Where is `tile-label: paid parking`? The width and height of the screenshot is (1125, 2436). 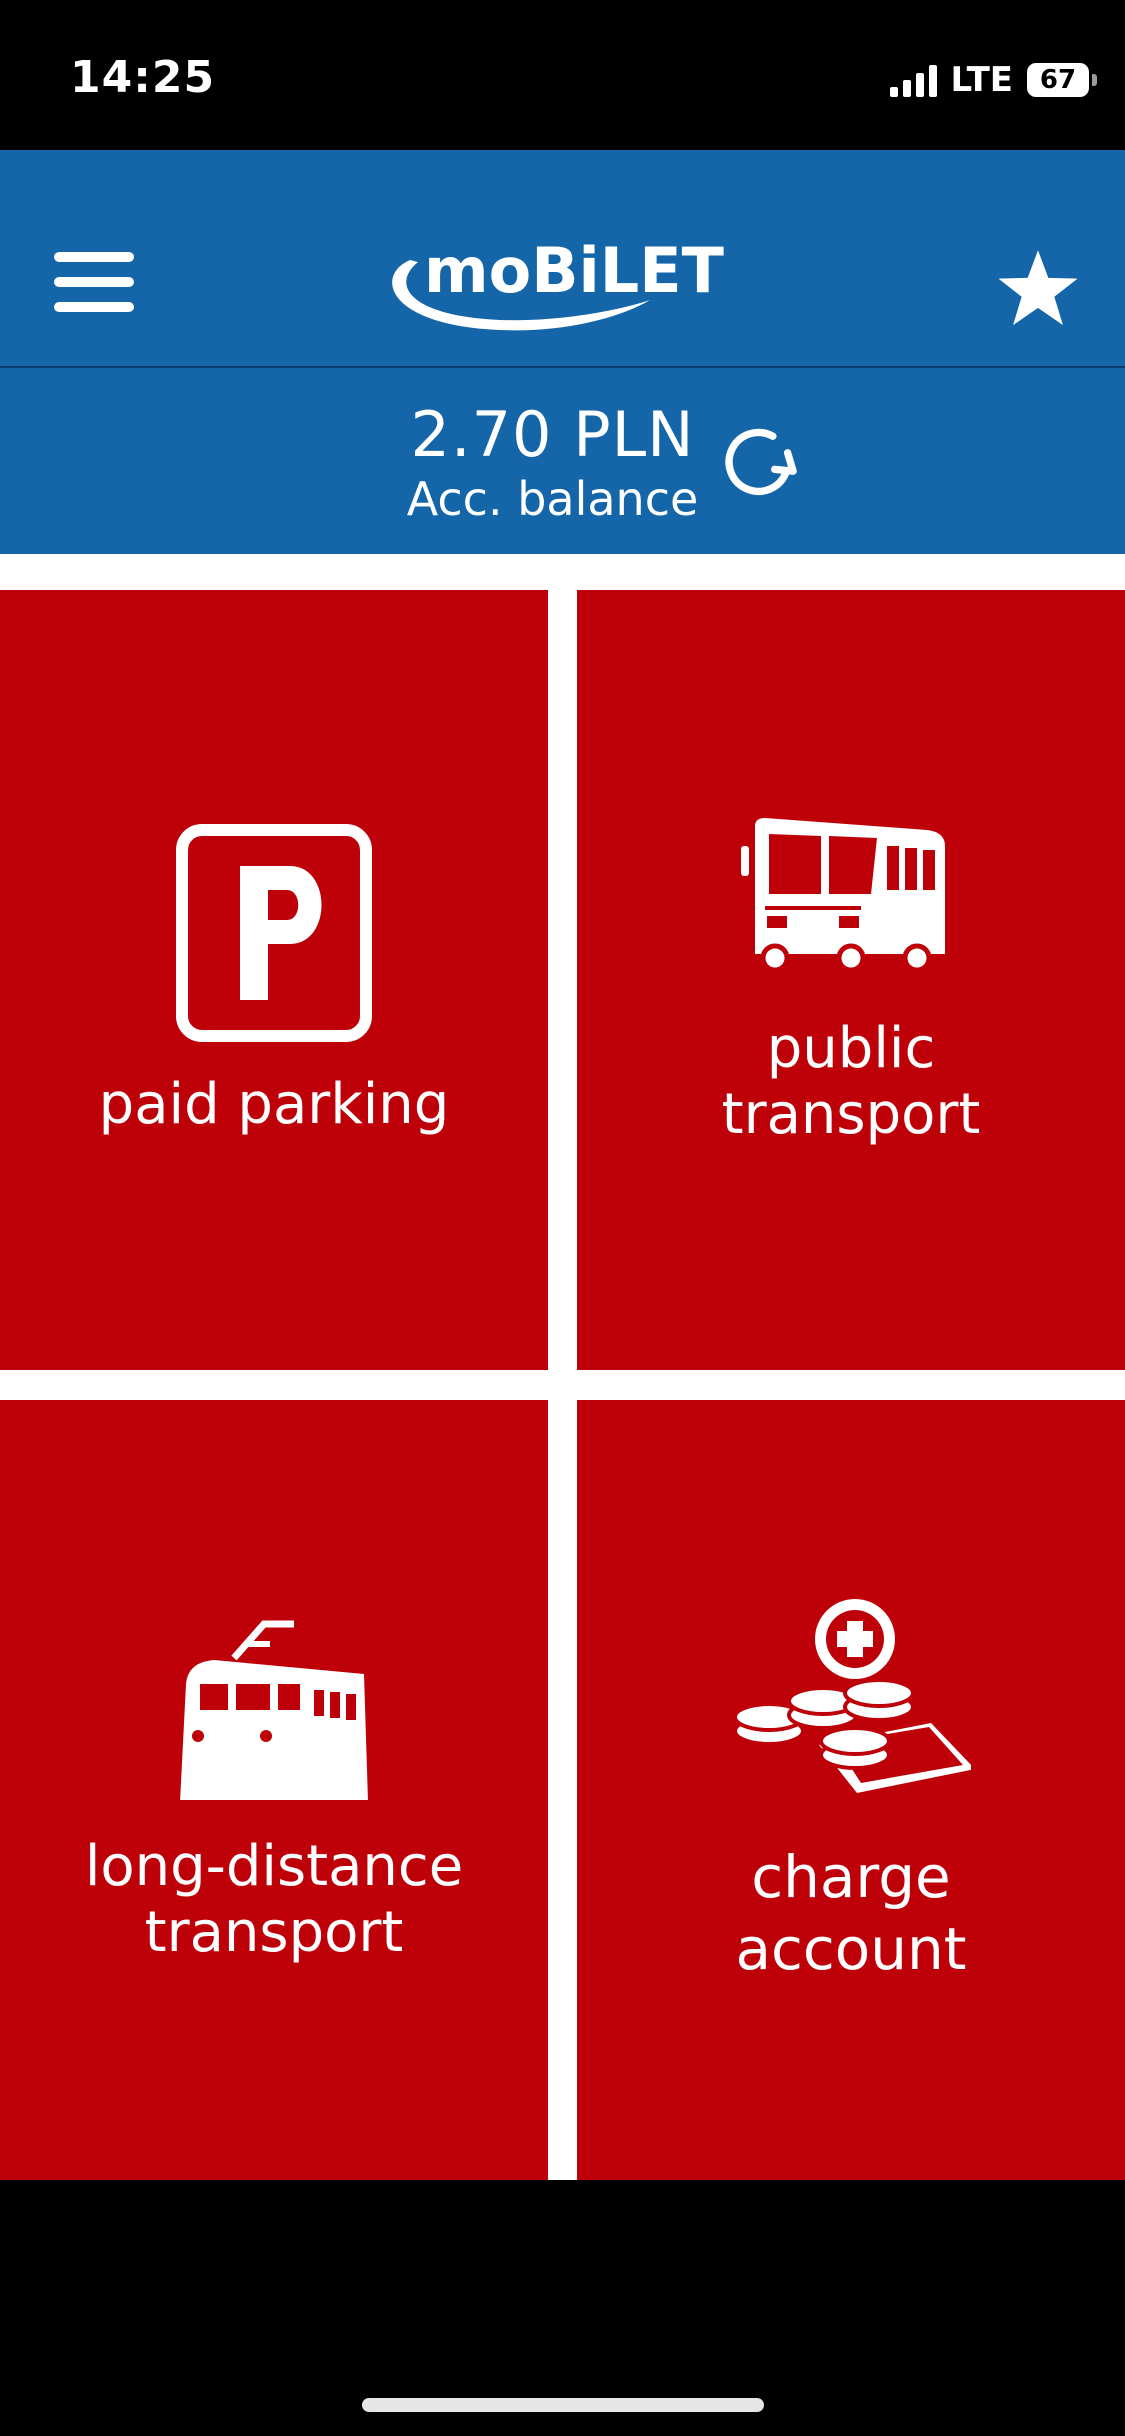
tile-label: paid parking is located at coordinates (274, 1104).